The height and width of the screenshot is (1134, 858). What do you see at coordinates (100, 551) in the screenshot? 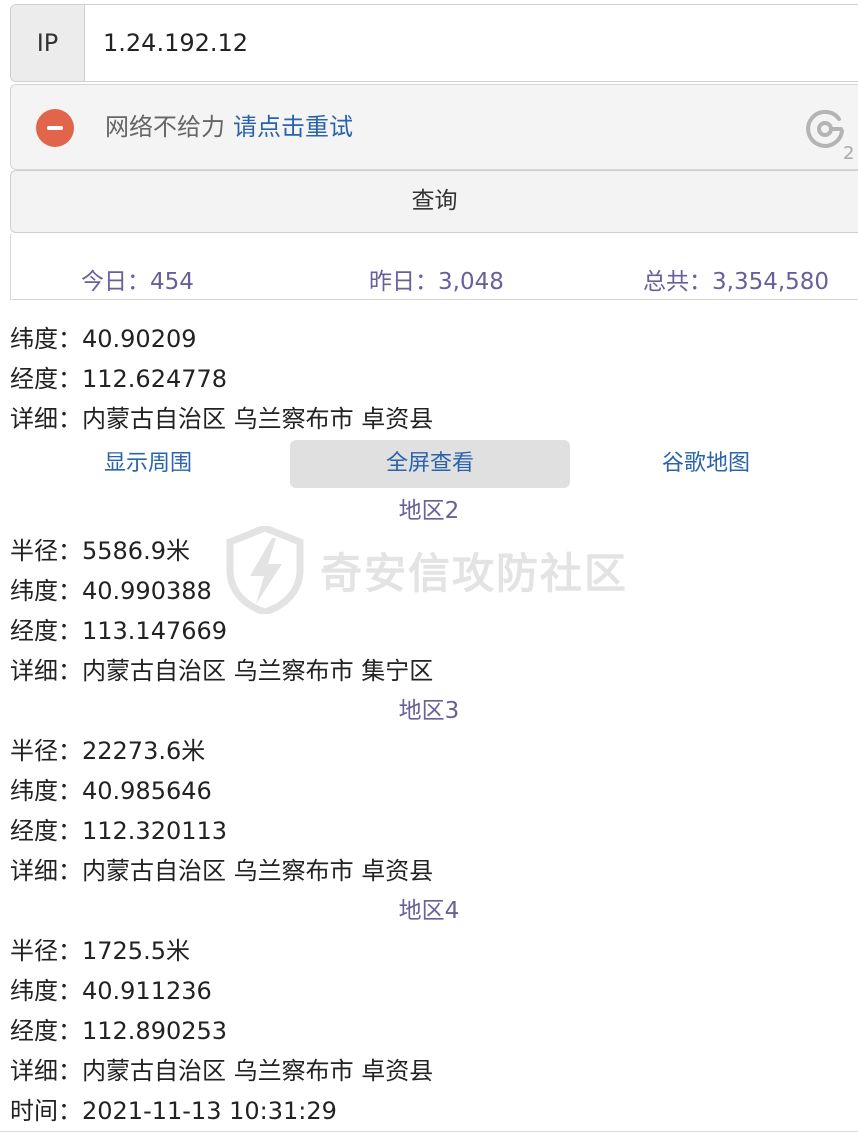
I see `region2-radius: 半径：5586.9米` at bounding box center [100, 551].